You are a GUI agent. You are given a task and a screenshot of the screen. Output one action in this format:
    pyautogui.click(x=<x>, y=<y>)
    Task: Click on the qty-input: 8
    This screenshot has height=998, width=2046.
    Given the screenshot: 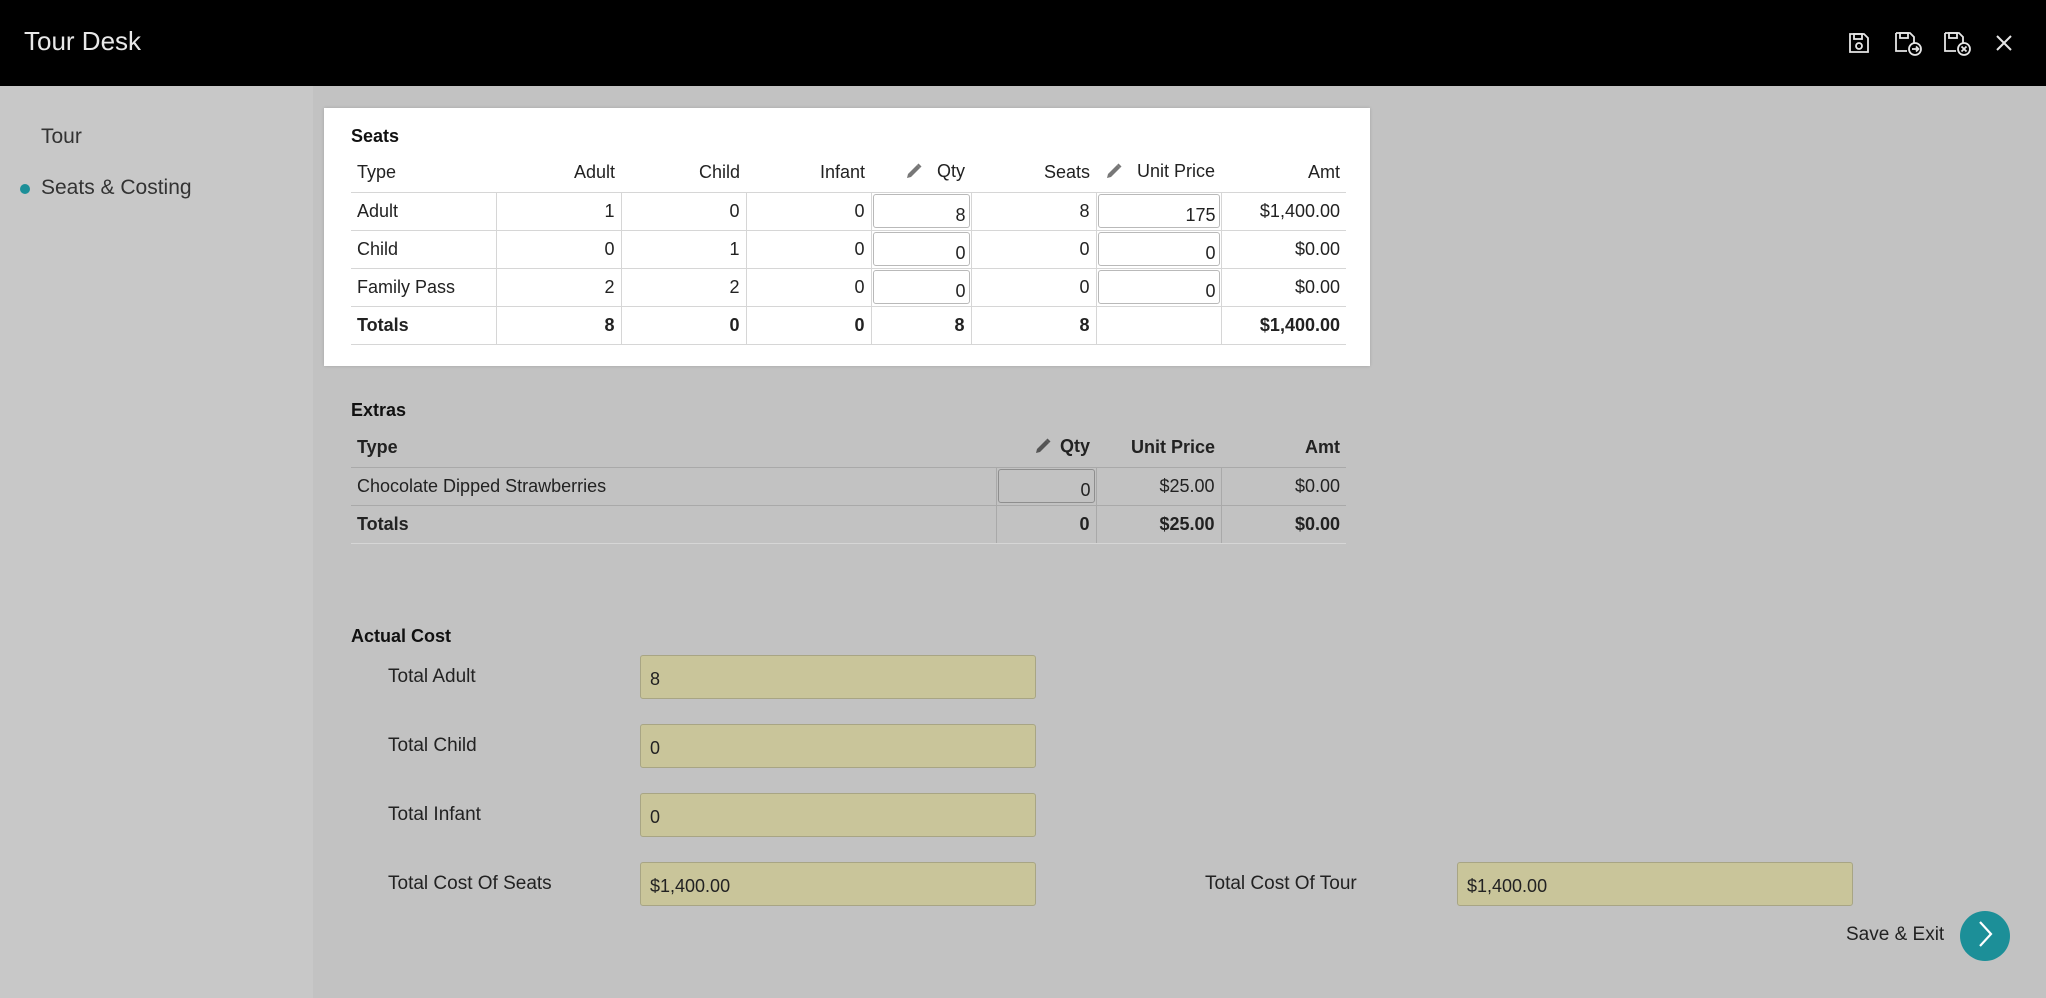 What is the action you would take?
    pyautogui.click(x=921, y=211)
    